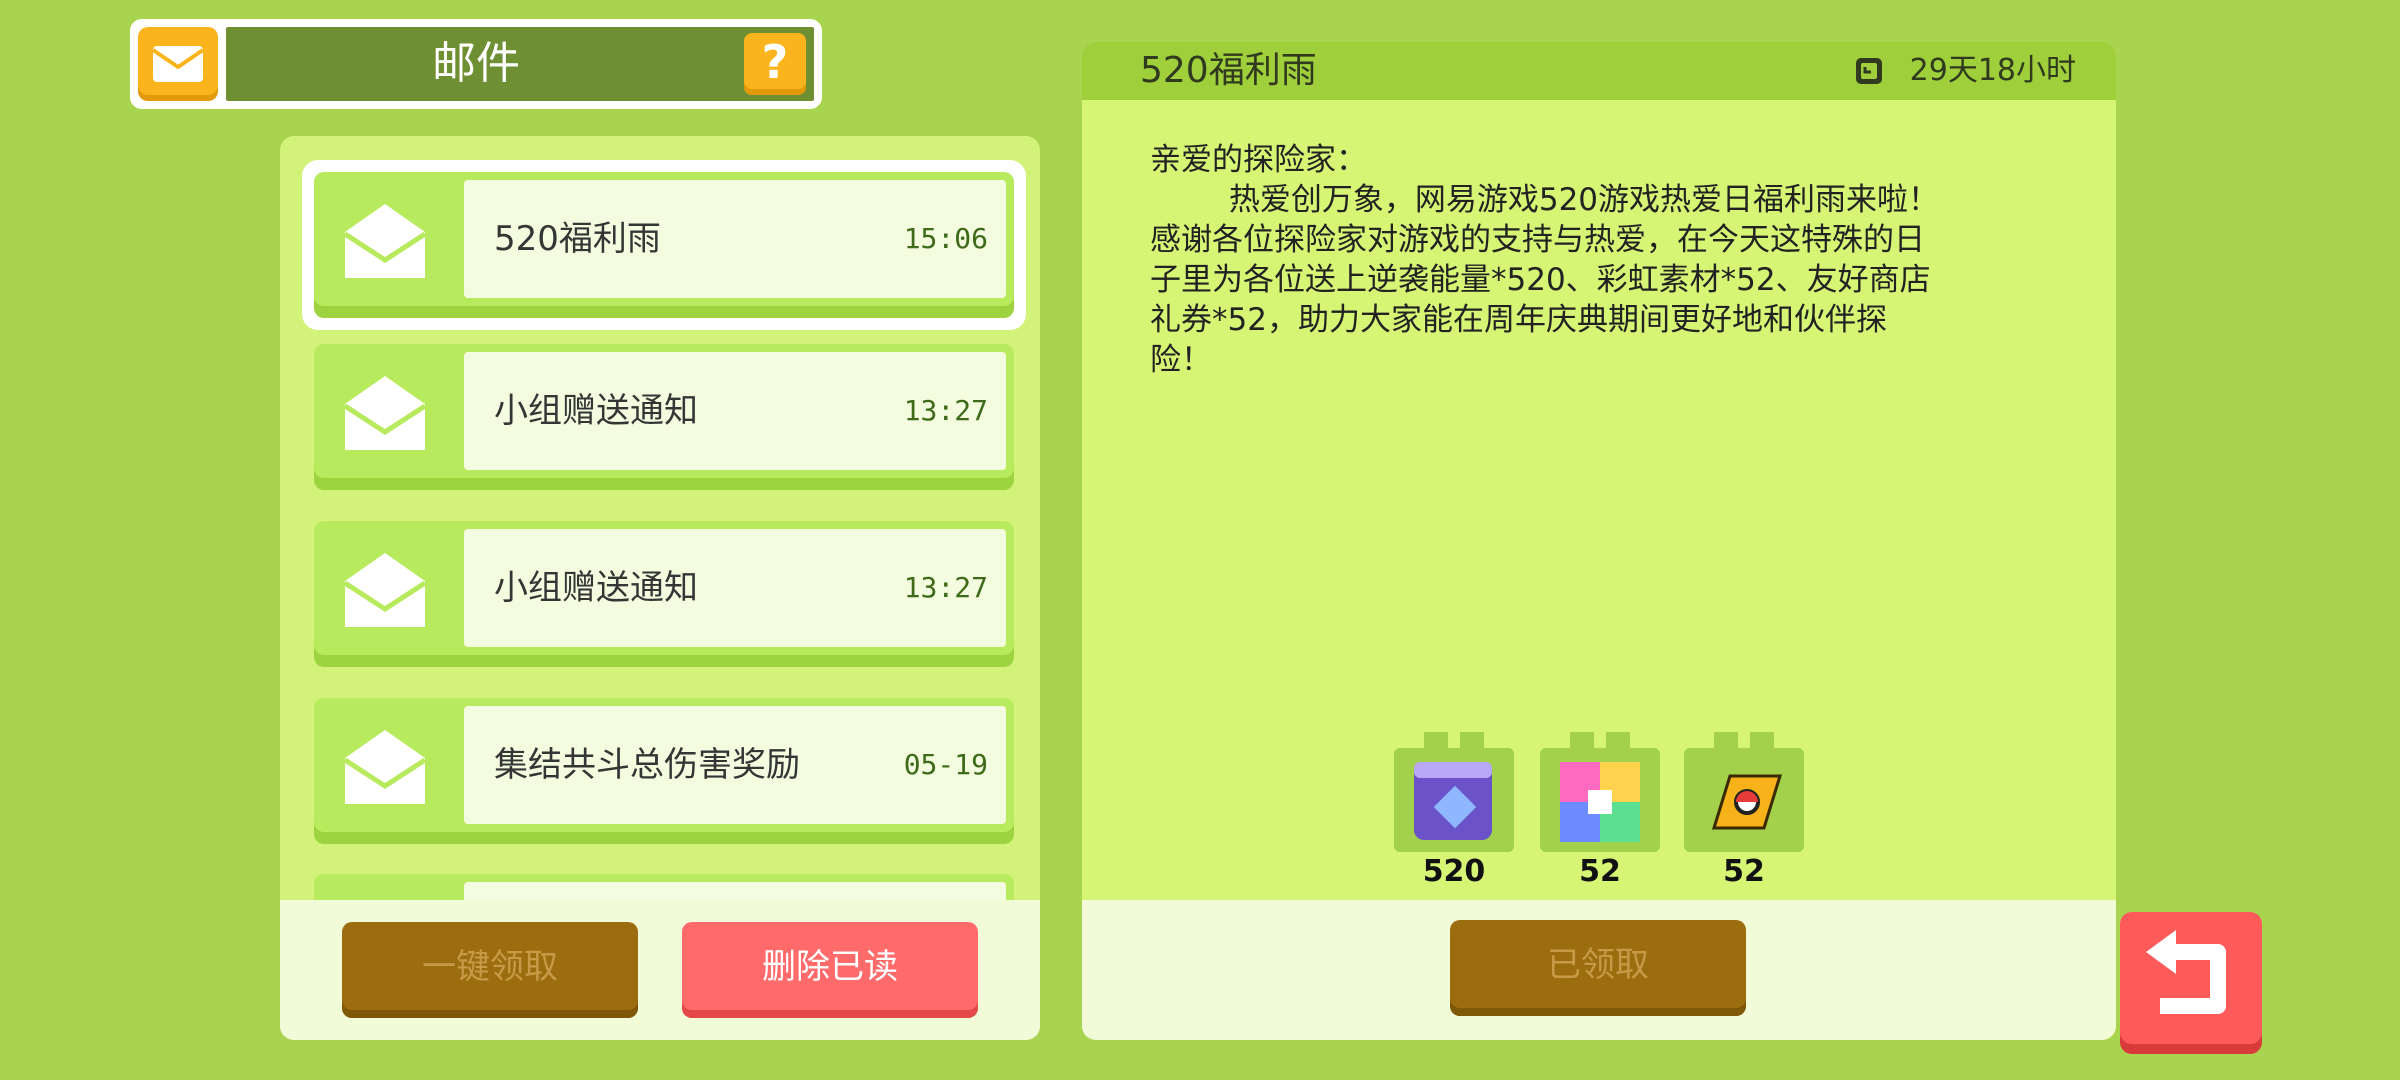 Image resolution: width=2400 pixels, height=1080 pixels. What do you see at coordinates (1454, 792) in the screenshot?
I see `purple-cube-icon` at bounding box center [1454, 792].